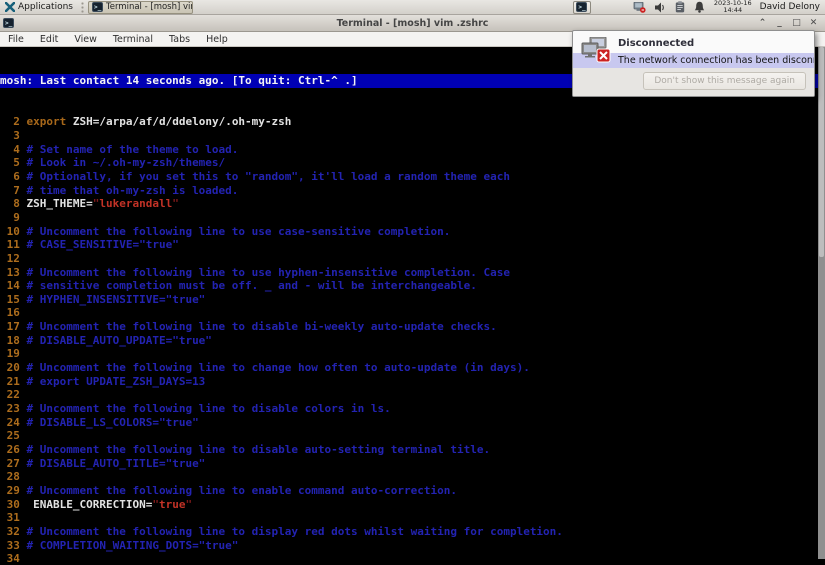  I want to click on editor-line-12: 12, so click(412, 259).